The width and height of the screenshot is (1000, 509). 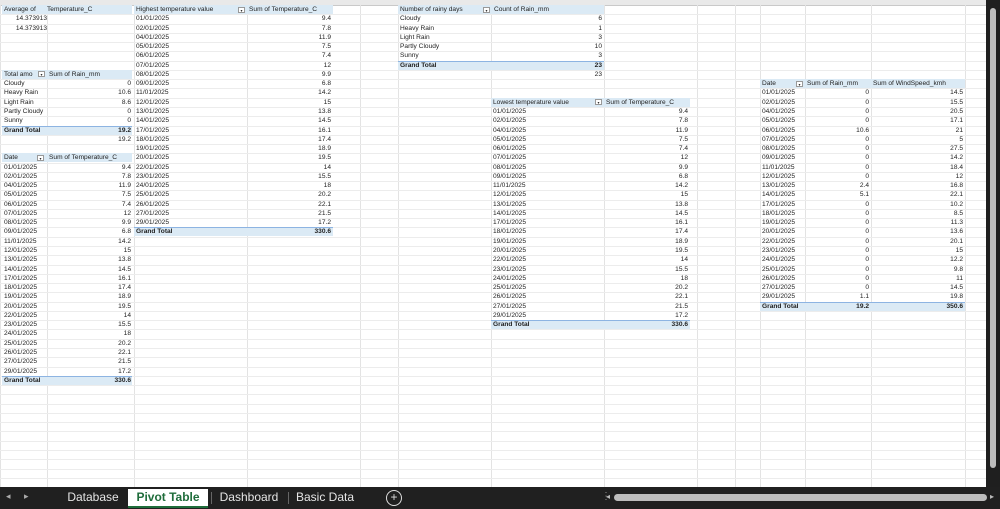 What do you see at coordinates (89, 371) in the screenshot?
I see `pivot-date-temp-row-value: 17.2` at bounding box center [89, 371].